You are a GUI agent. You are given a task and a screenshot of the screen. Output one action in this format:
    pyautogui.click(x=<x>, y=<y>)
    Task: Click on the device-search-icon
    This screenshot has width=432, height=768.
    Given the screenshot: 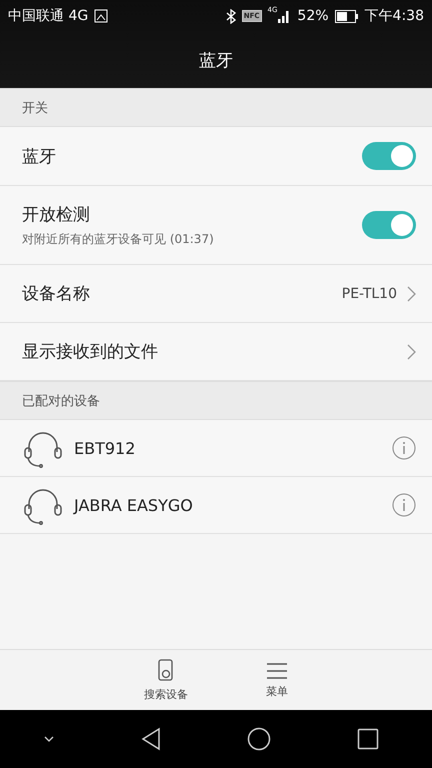 What is the action you would take?
    pyautogui.click(x=166, y=670)
    